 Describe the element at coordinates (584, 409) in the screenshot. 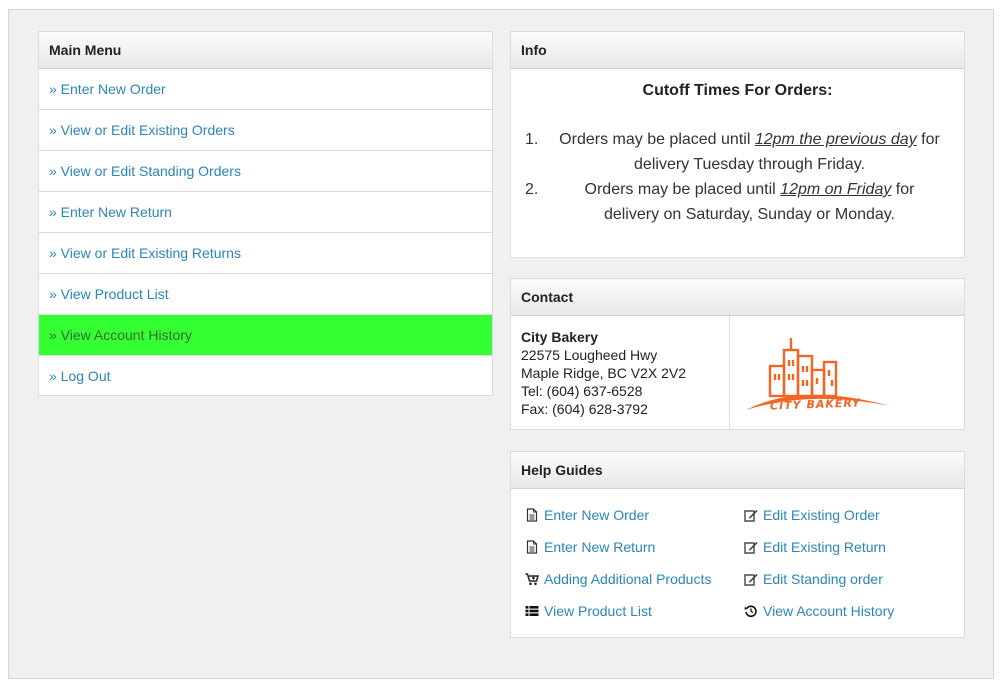

I see `fax-number: Fax: (604) 628-3792` at that location.